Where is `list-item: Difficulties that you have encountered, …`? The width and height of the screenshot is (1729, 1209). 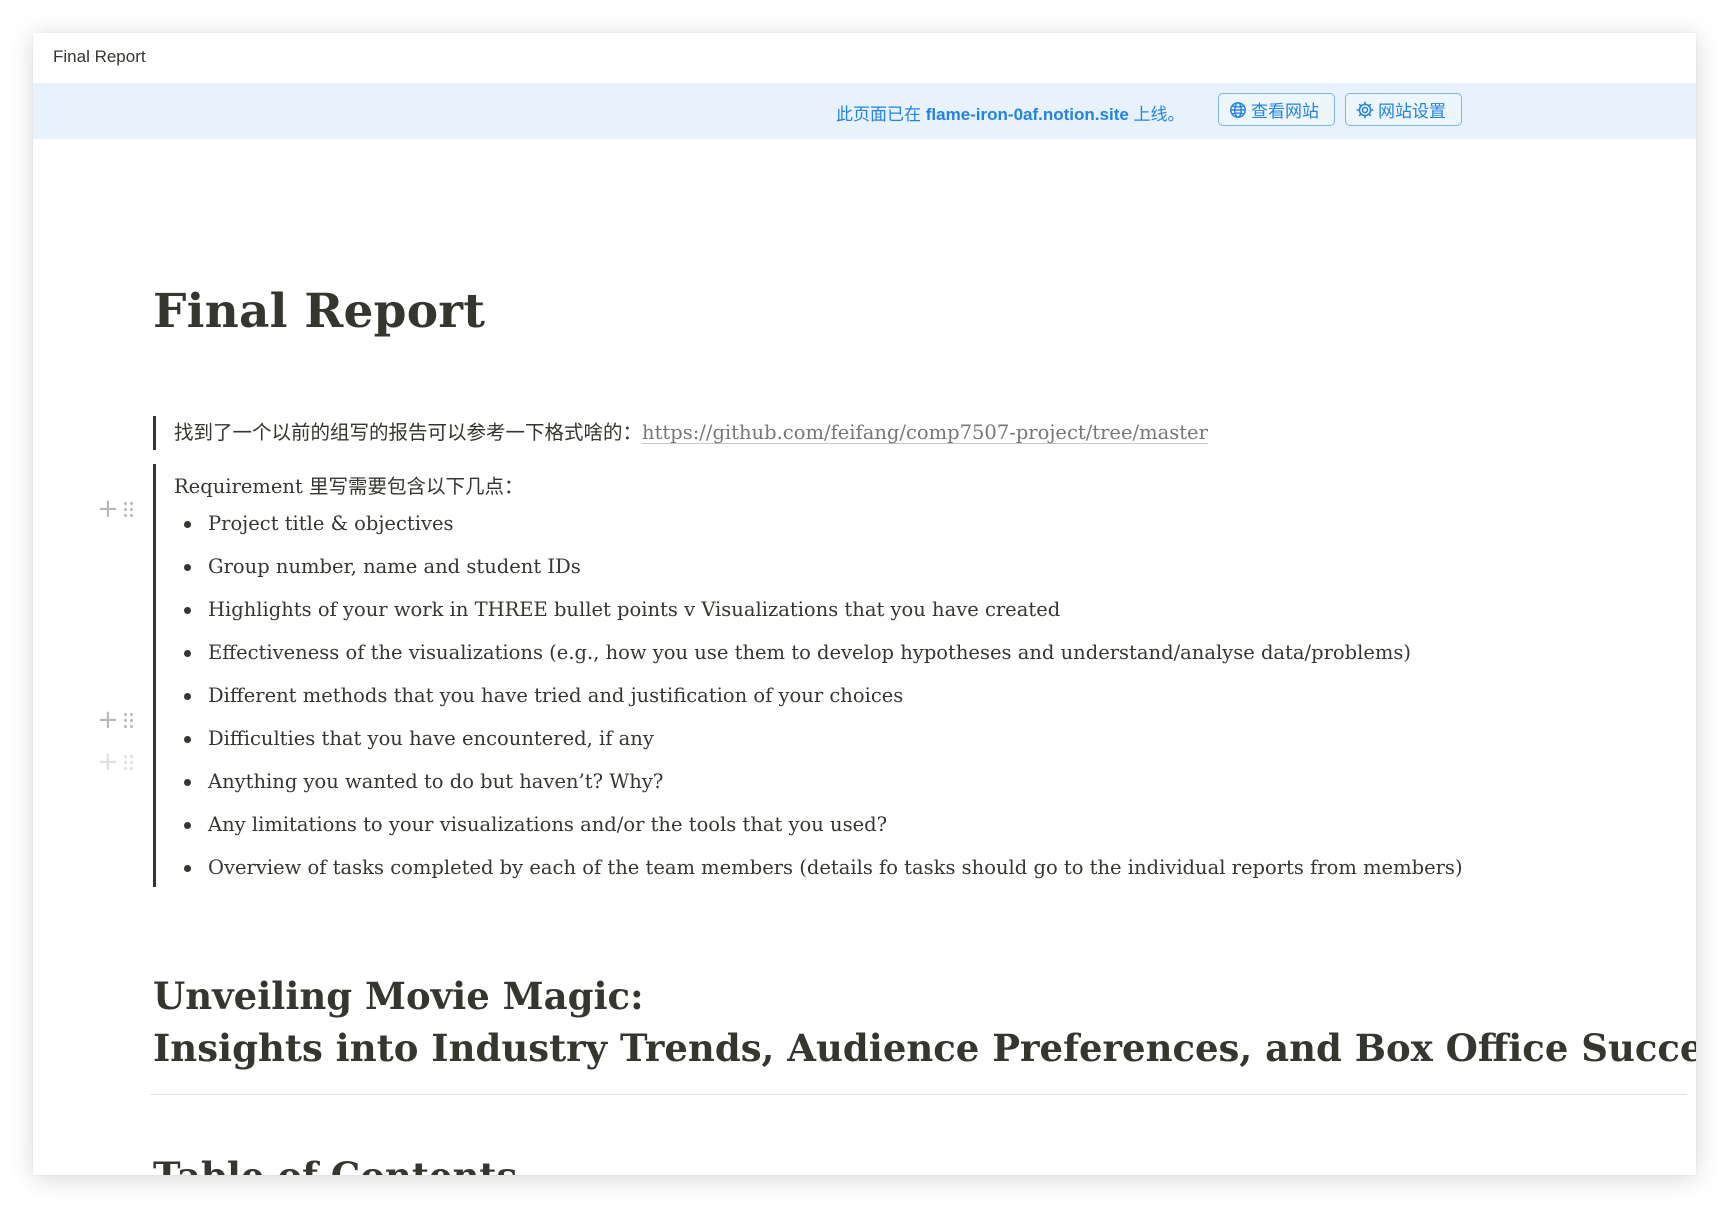
list-item: Difficulties that you have encountered, … is located at coordinates (818, 748).